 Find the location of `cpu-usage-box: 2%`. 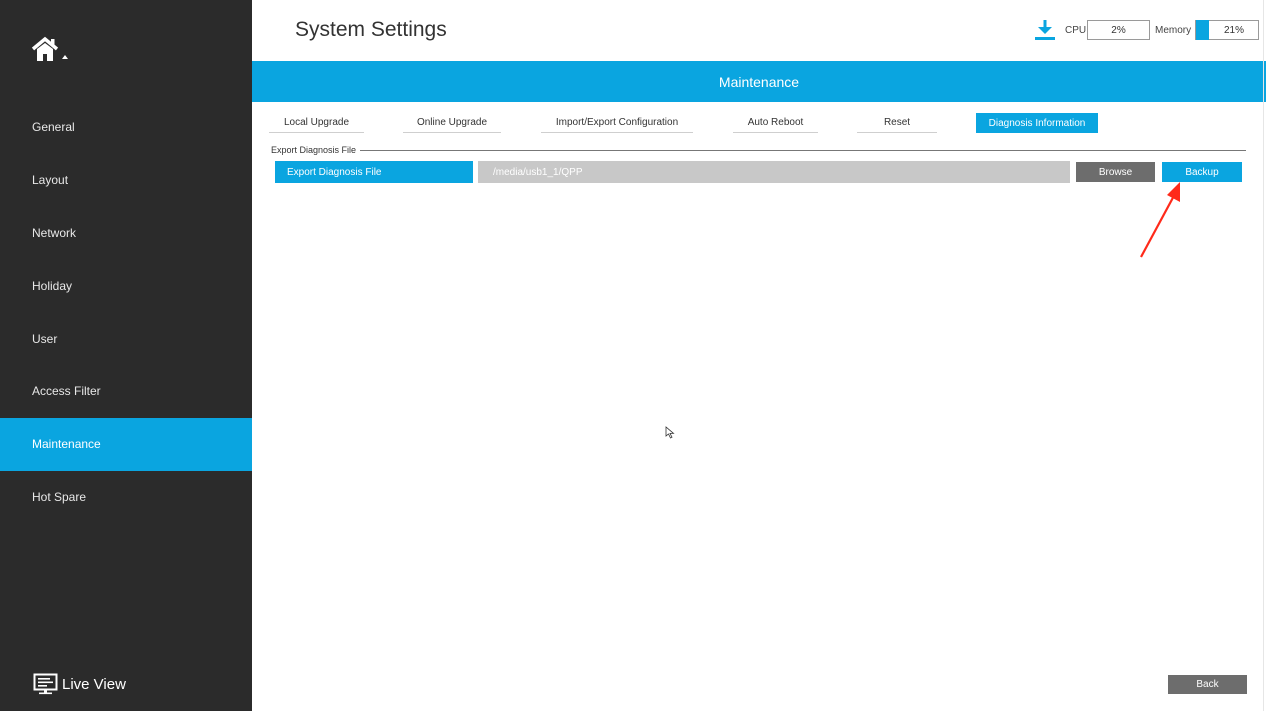

cpu-usage-box: 2% is located at coordinates (1118, 30).